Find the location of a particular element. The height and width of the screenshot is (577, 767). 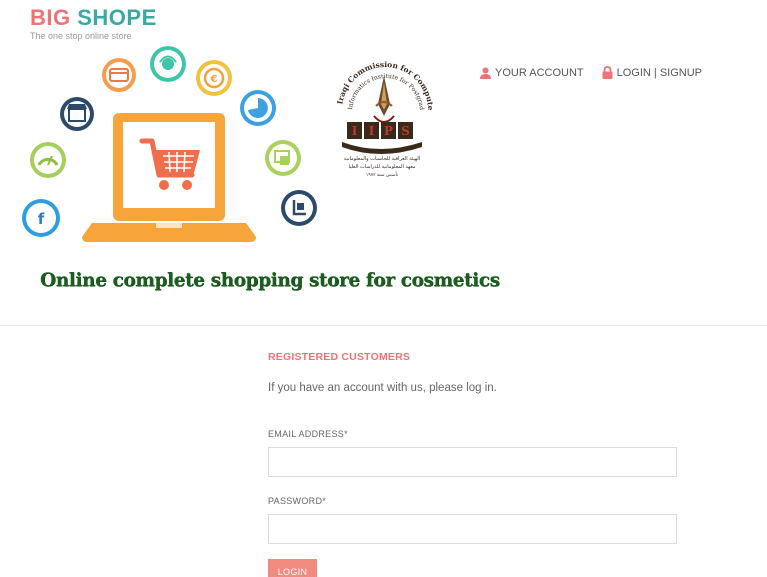

seal-arabic-line1: الهيئة العراقية للحاسبات والمعلوماتية is located at coordinates (382, 159).